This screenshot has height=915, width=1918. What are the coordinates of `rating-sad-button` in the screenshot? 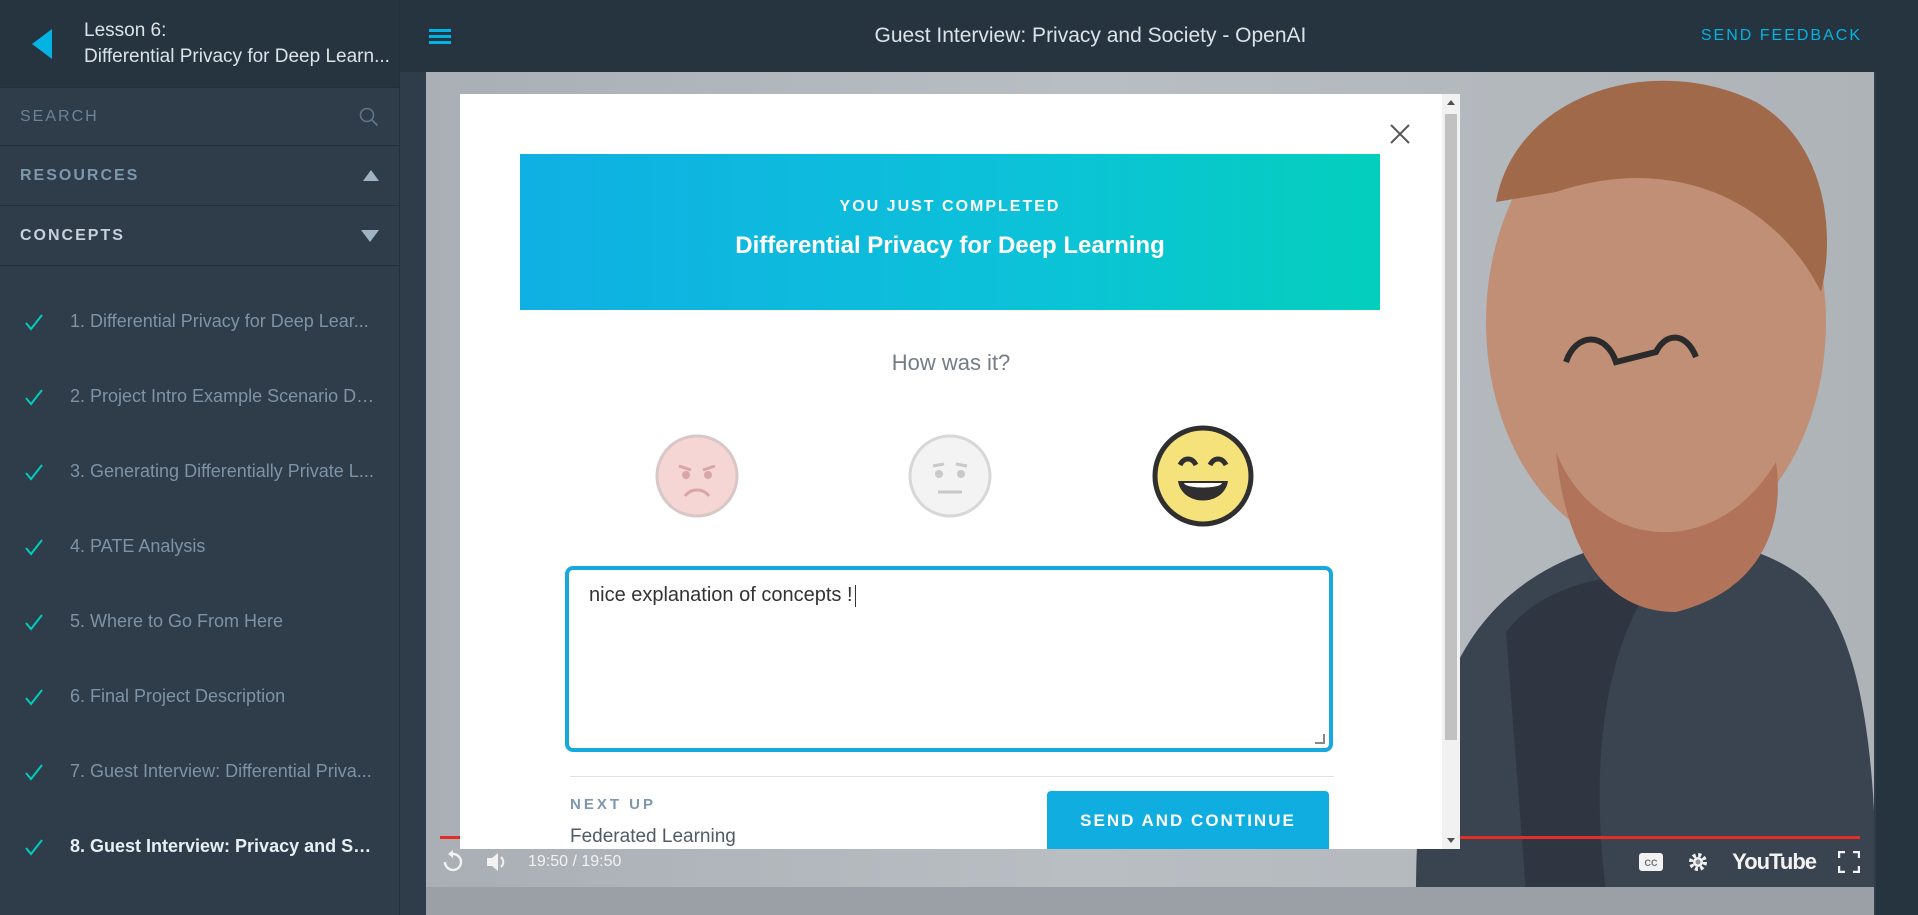 It's located at (697, 478).